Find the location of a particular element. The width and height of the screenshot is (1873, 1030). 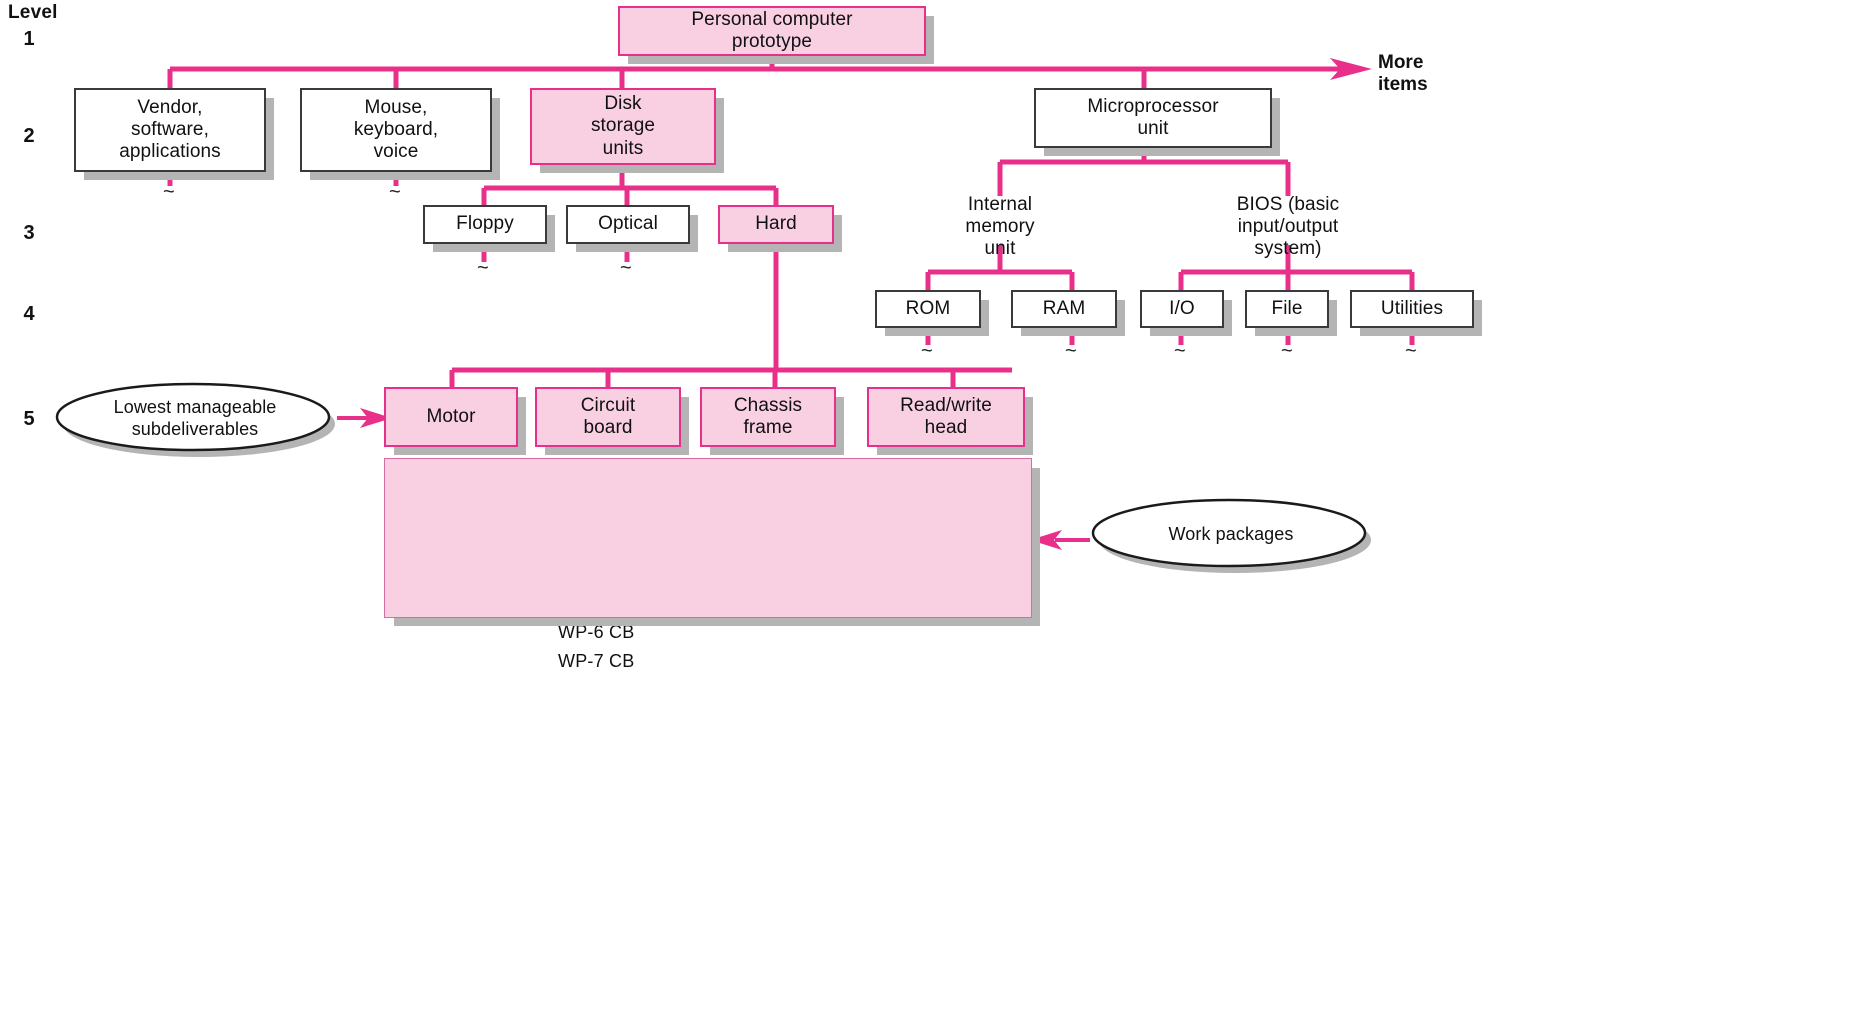

continuation-tilde-vendor: ~ is located at coordinates (169, 192).